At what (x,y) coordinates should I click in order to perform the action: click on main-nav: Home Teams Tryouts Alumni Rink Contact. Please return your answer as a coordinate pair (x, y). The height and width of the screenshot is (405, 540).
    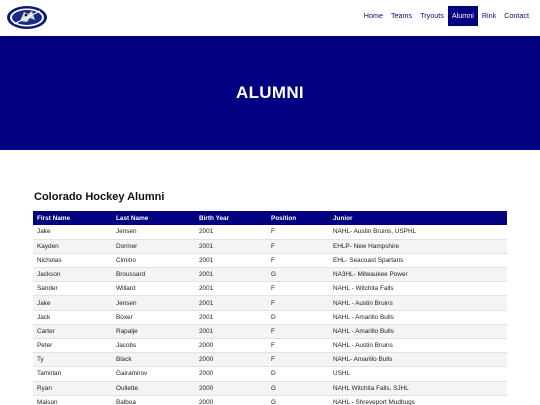
    Looking at the image, I should click on (446, 16).